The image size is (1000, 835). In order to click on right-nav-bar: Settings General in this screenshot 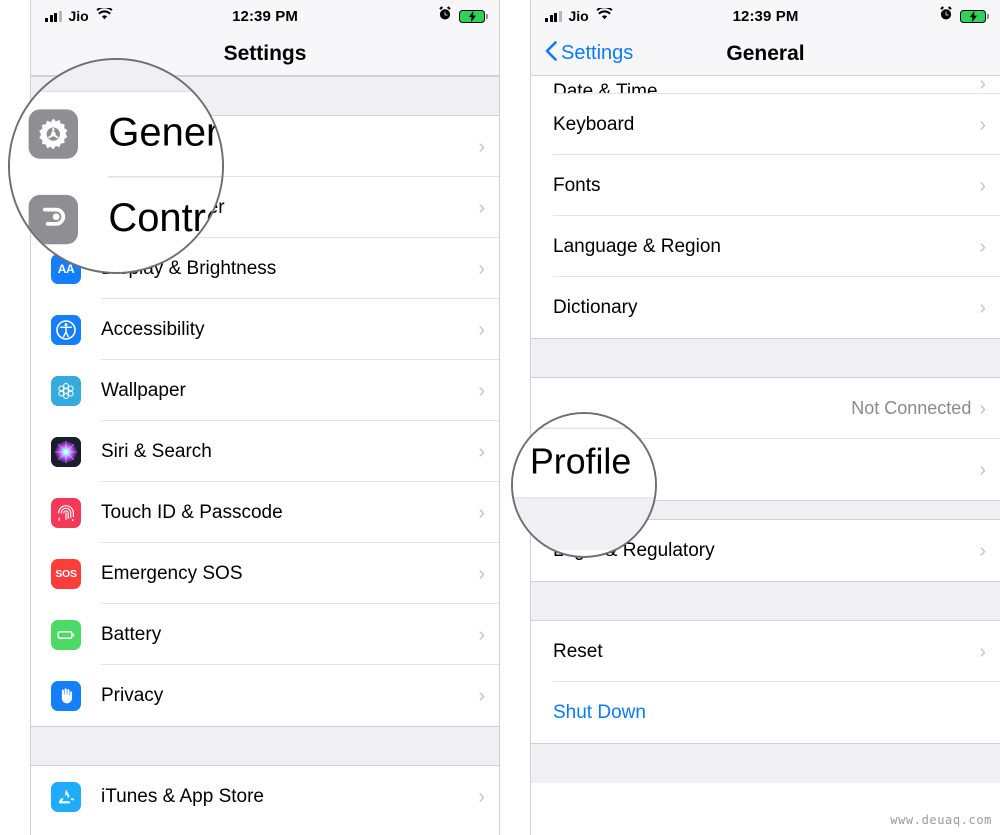, I will do `click(765, 54)`.